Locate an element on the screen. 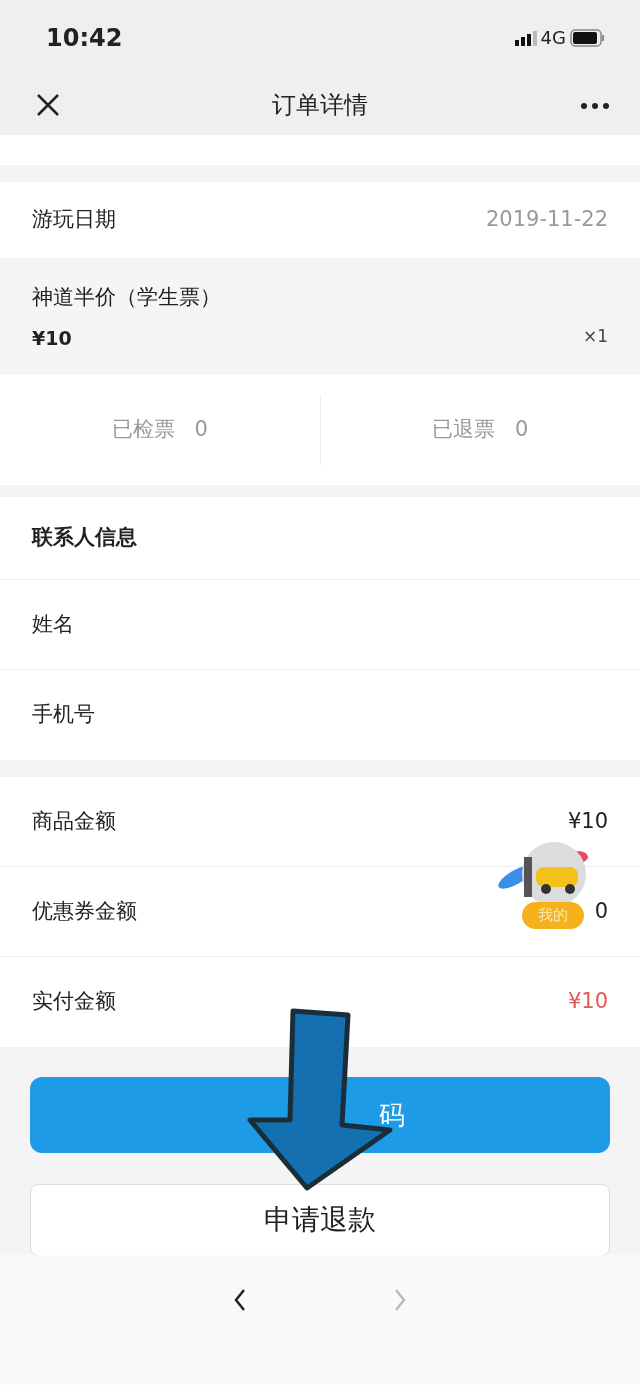 This screenshot has height=1385, width=640. amount-label: 优惠券金额 is located at coordinates (84, 911).